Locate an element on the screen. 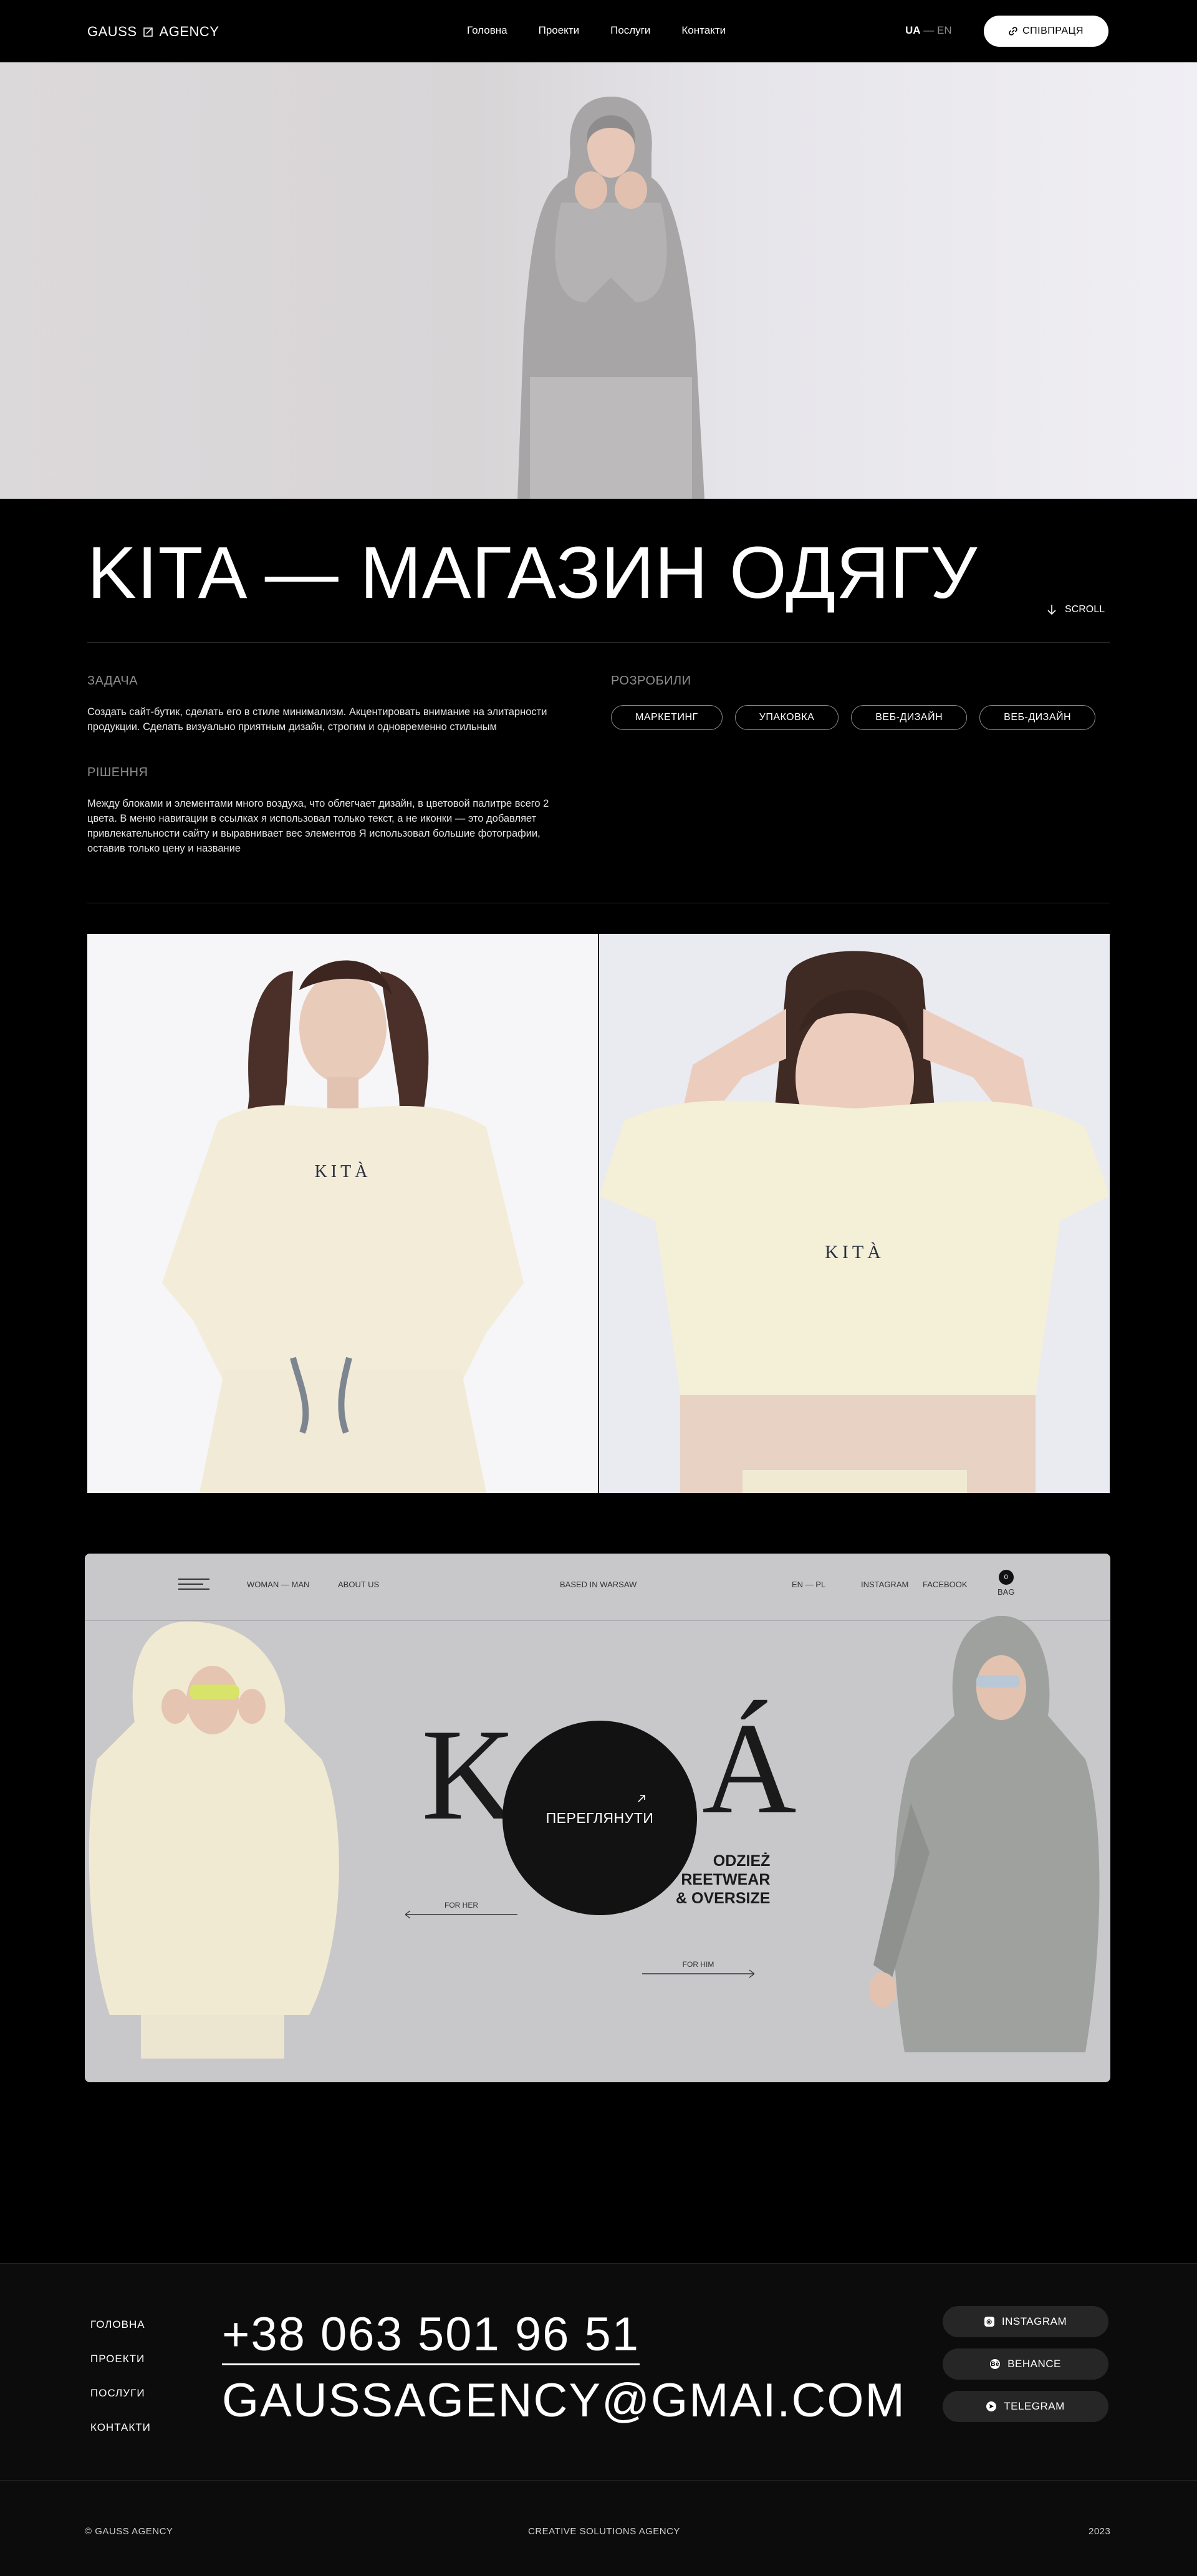 This screenshot has width=1197, height=2576. mockup-brand-a: Á is located at coordinates (749, 1768).